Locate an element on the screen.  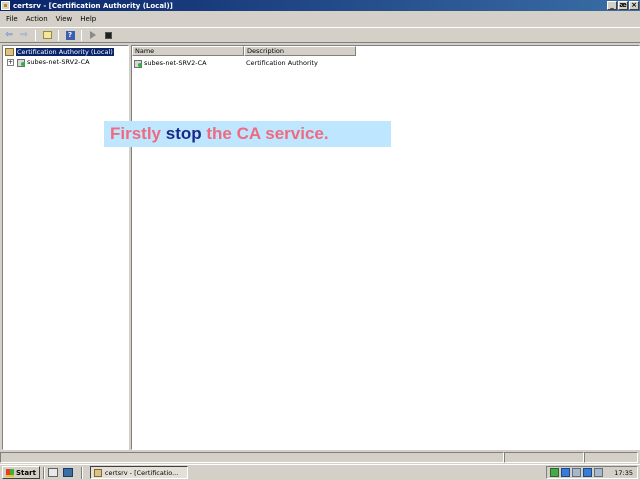
export-list-button is located at coordinates (47, 35).